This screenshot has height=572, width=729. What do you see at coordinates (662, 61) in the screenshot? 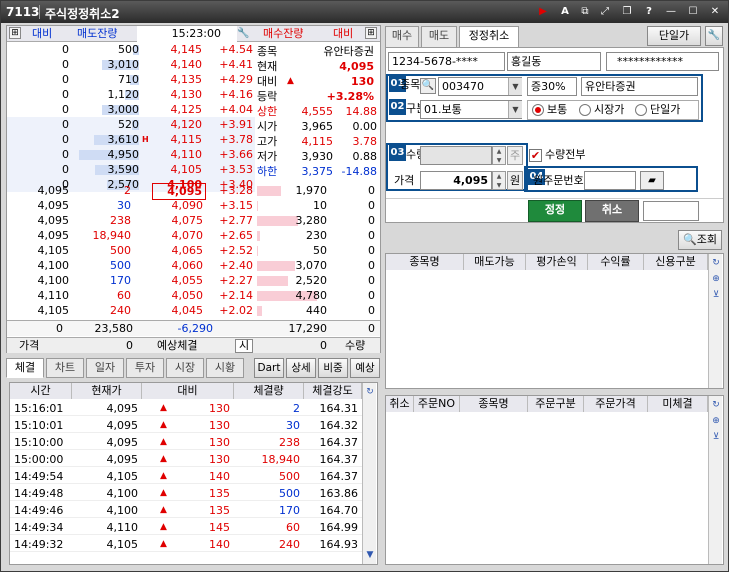
I see `password-field: ************` at bounding box center [662, 61].